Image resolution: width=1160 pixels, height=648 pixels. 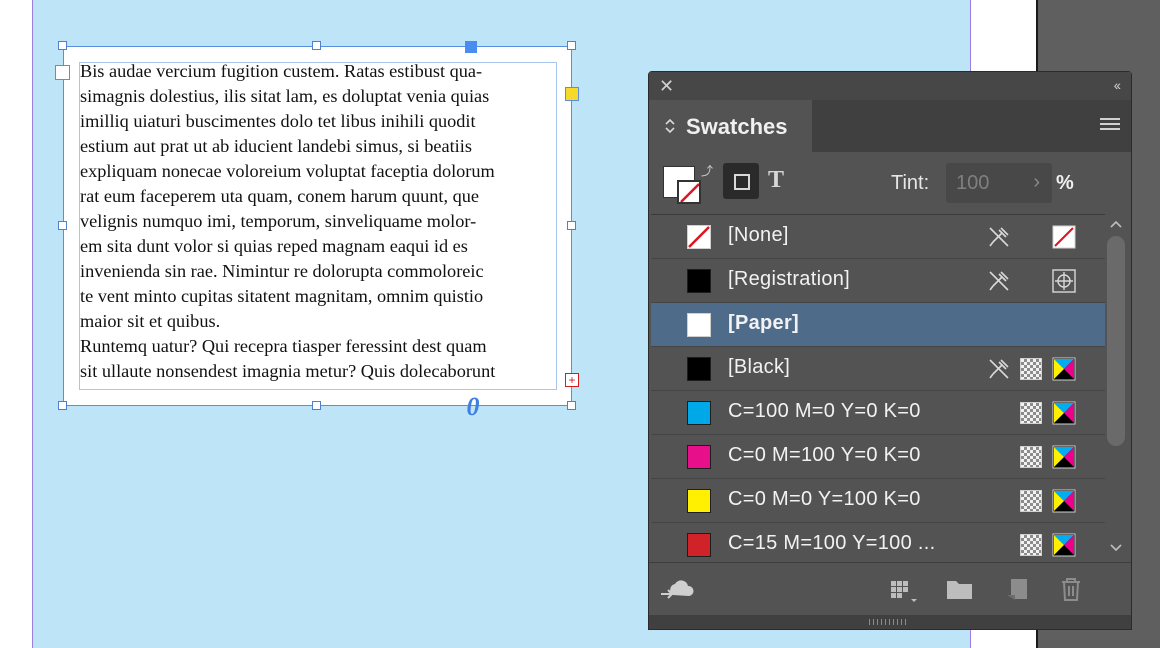 I want to click on scroll-down-icon, so click(x=1116, y=548).